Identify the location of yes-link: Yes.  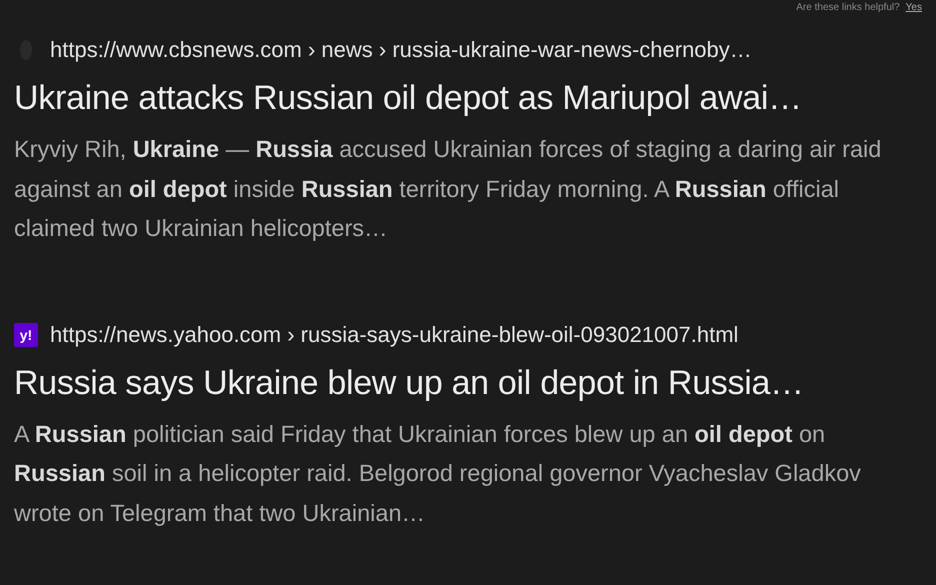
(914, 7).